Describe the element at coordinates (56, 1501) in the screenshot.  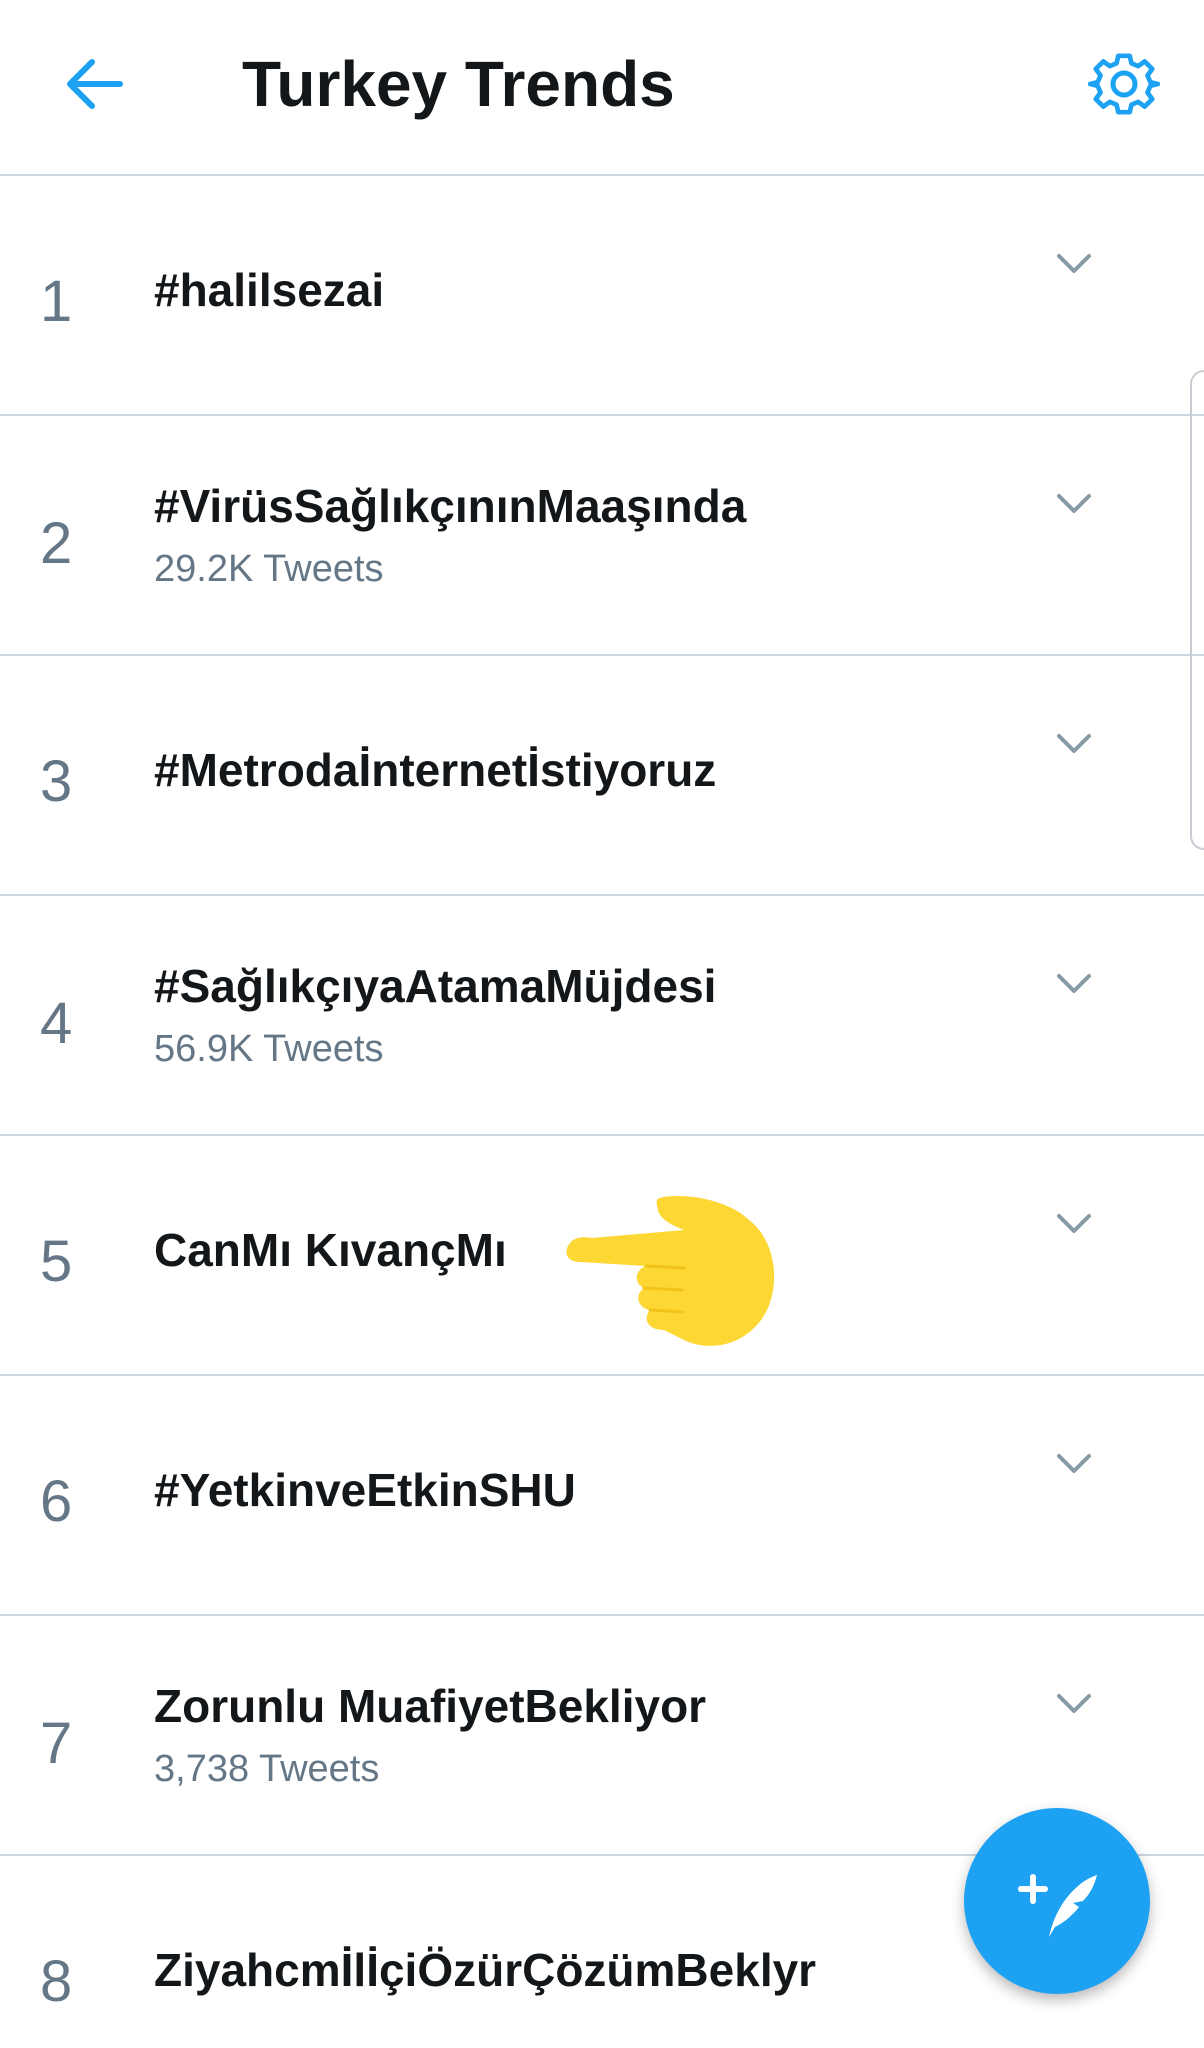
I see `trend-rank: 6` at that location.